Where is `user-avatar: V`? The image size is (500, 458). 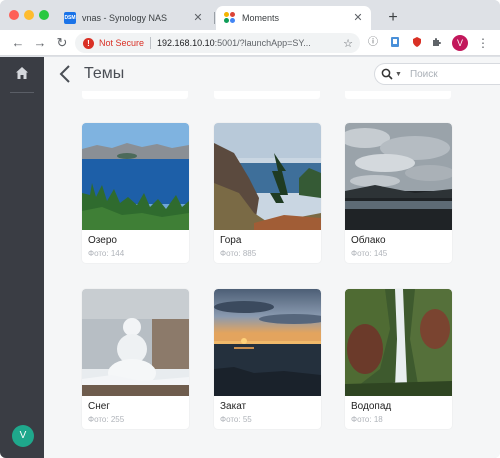 user-avatar: V is located at coordinates (23, 436).